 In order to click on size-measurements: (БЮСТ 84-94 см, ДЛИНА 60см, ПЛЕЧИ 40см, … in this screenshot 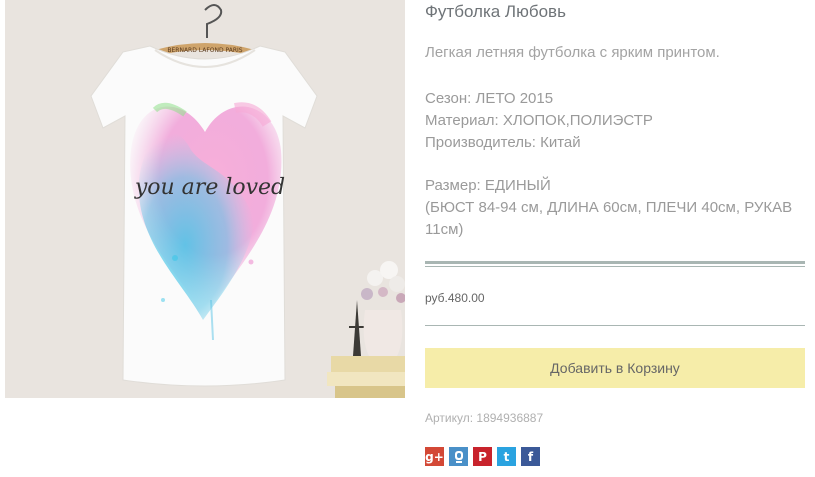, I will do `click(609, 218)`.